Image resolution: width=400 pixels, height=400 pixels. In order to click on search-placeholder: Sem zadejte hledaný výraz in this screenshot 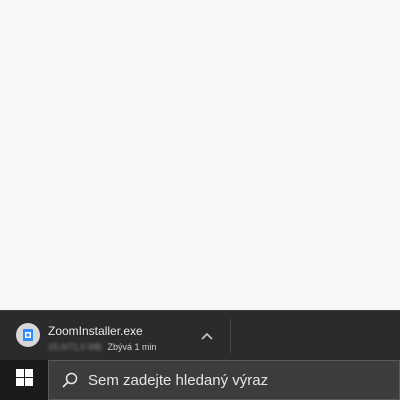, I will do `click(178, 380)`.